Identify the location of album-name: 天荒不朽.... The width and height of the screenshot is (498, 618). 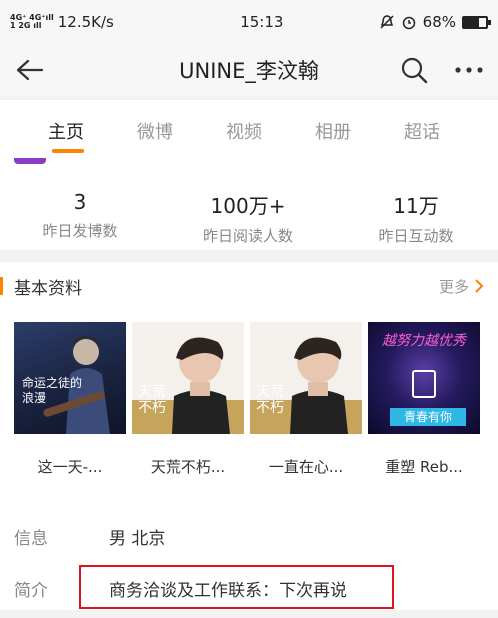
(188, 467).